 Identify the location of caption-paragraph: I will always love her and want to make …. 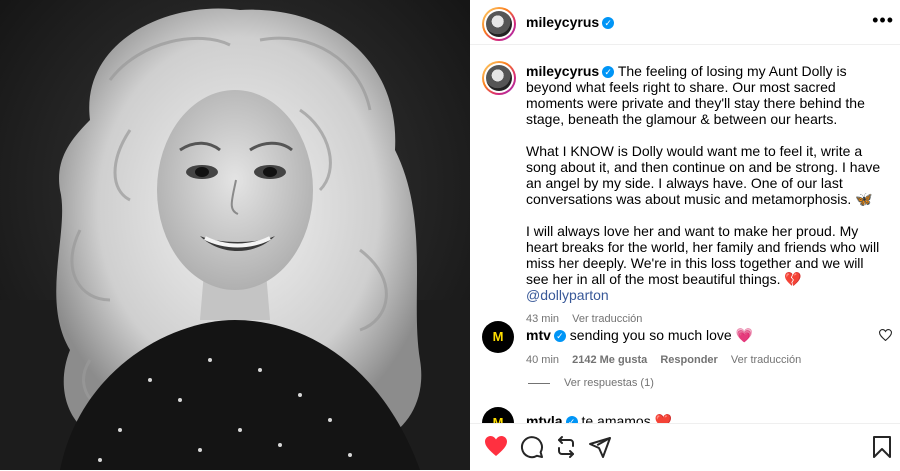
(703, 255).